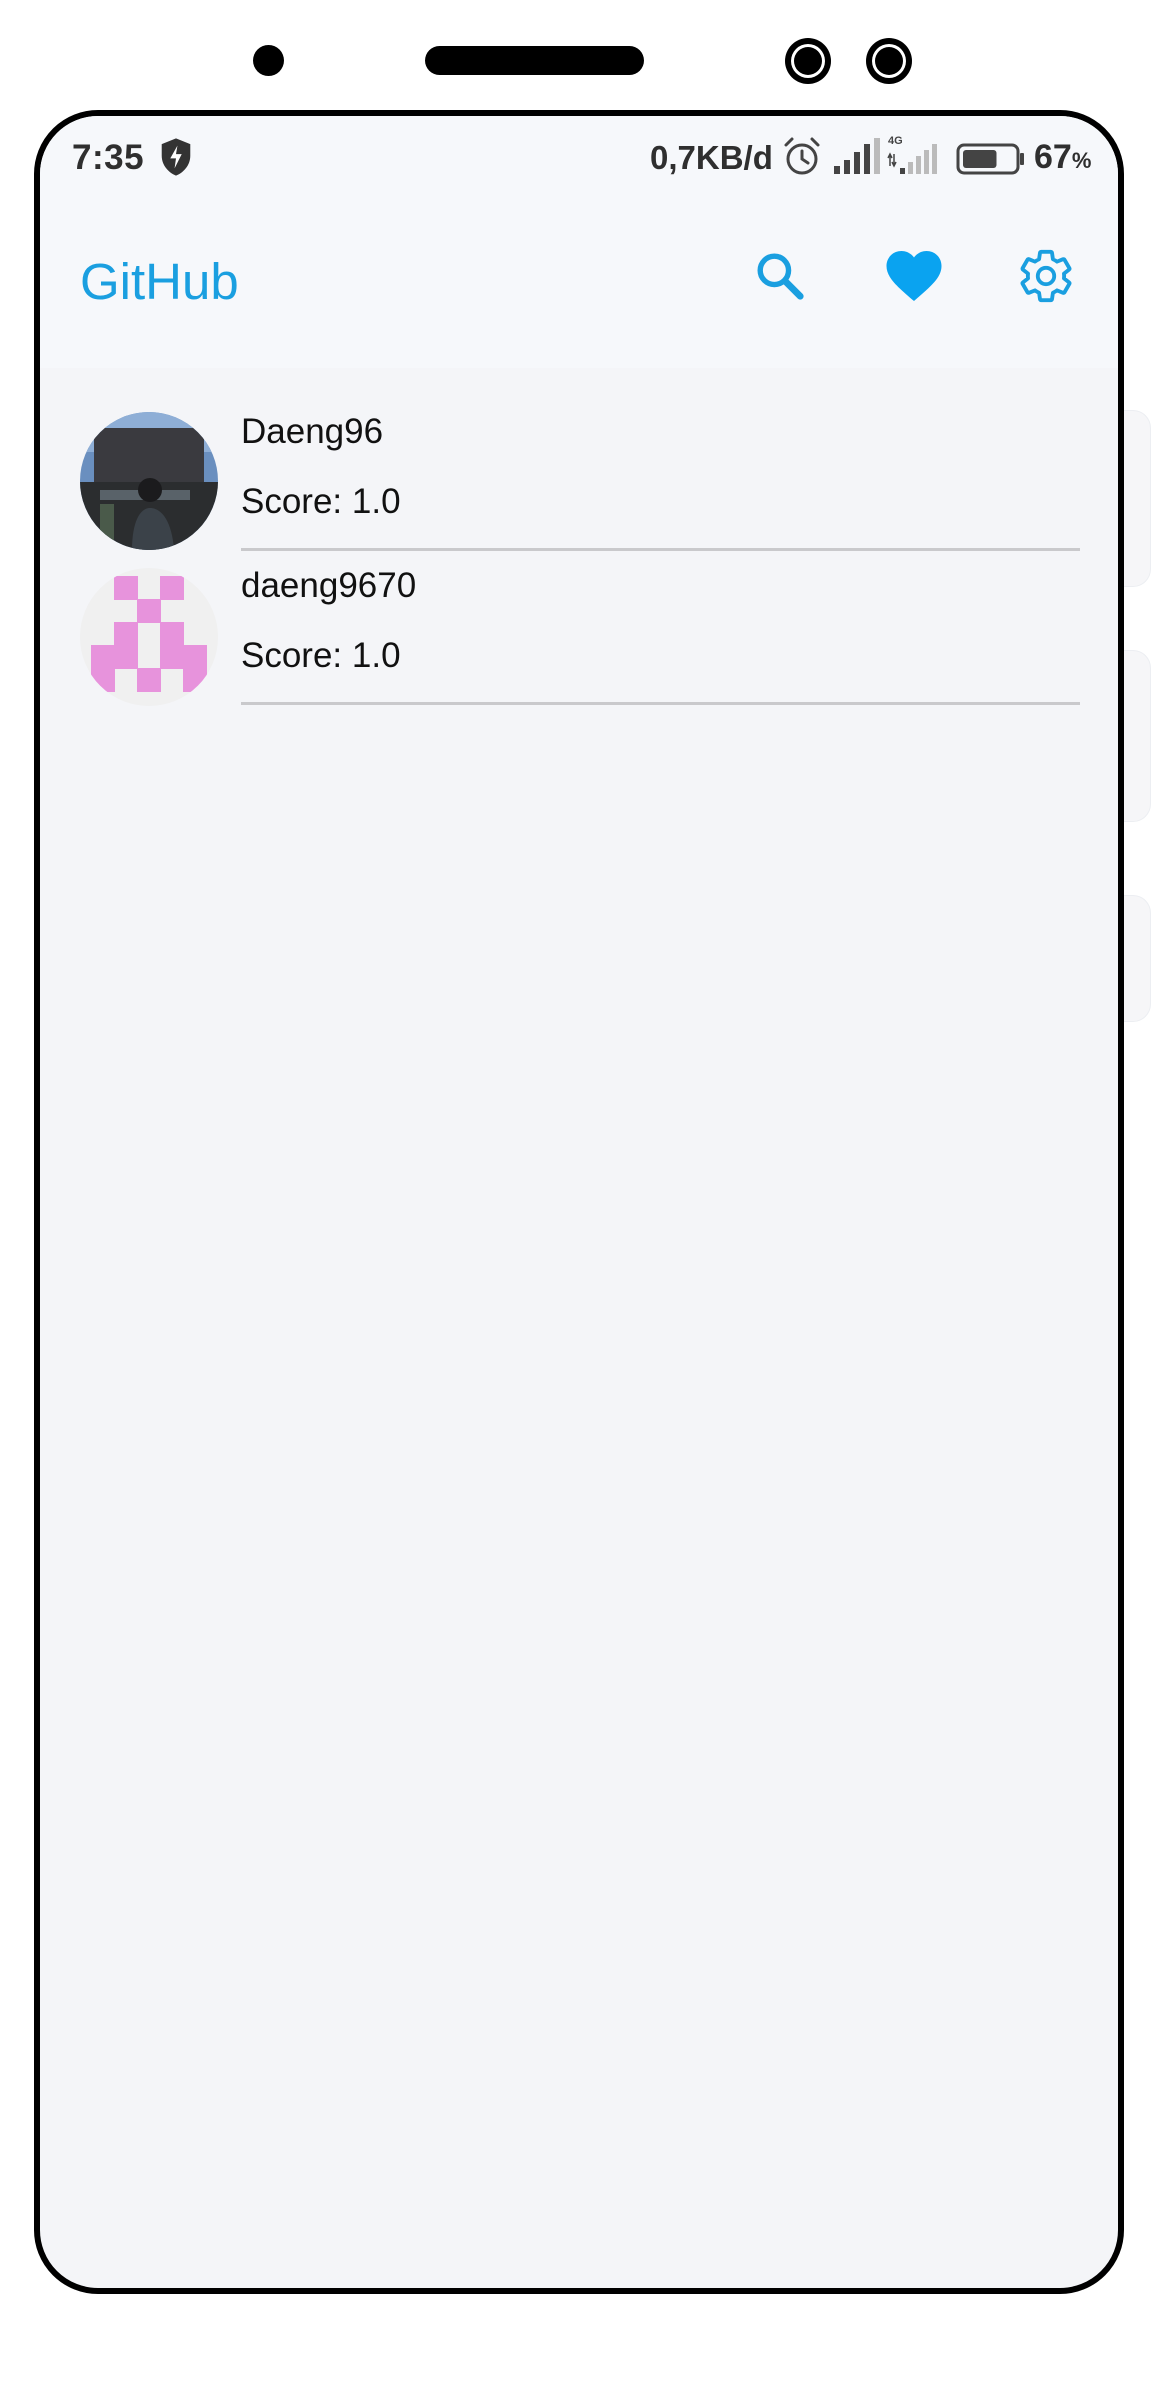  What do you see at coordinates (579, 157) in the screenshot?
I see `status-bar: 7:35 0,7KB/d 4G 67%` at bounding box center [579, 157].